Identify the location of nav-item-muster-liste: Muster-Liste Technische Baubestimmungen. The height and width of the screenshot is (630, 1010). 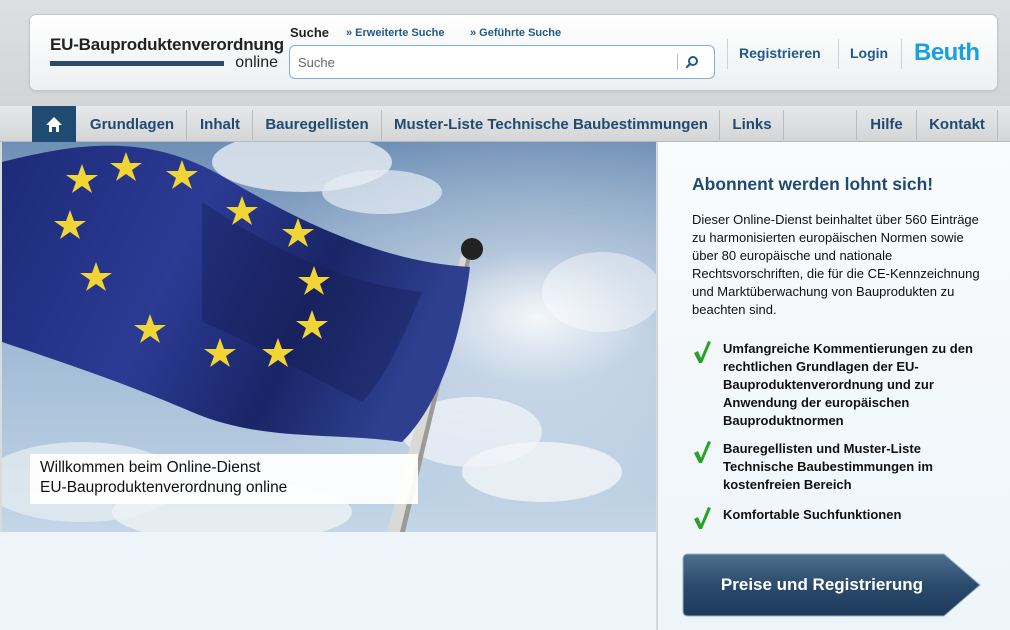
(551, 124).